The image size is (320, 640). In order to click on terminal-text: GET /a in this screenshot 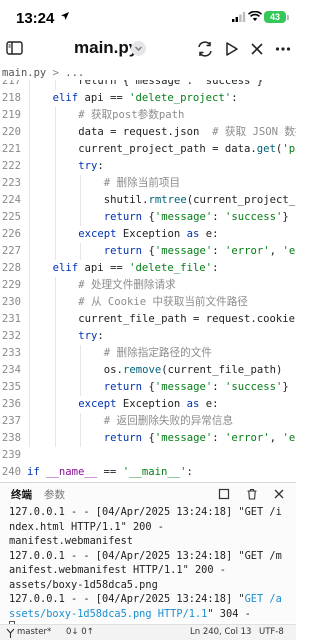, I will do `click(263, 599)`.